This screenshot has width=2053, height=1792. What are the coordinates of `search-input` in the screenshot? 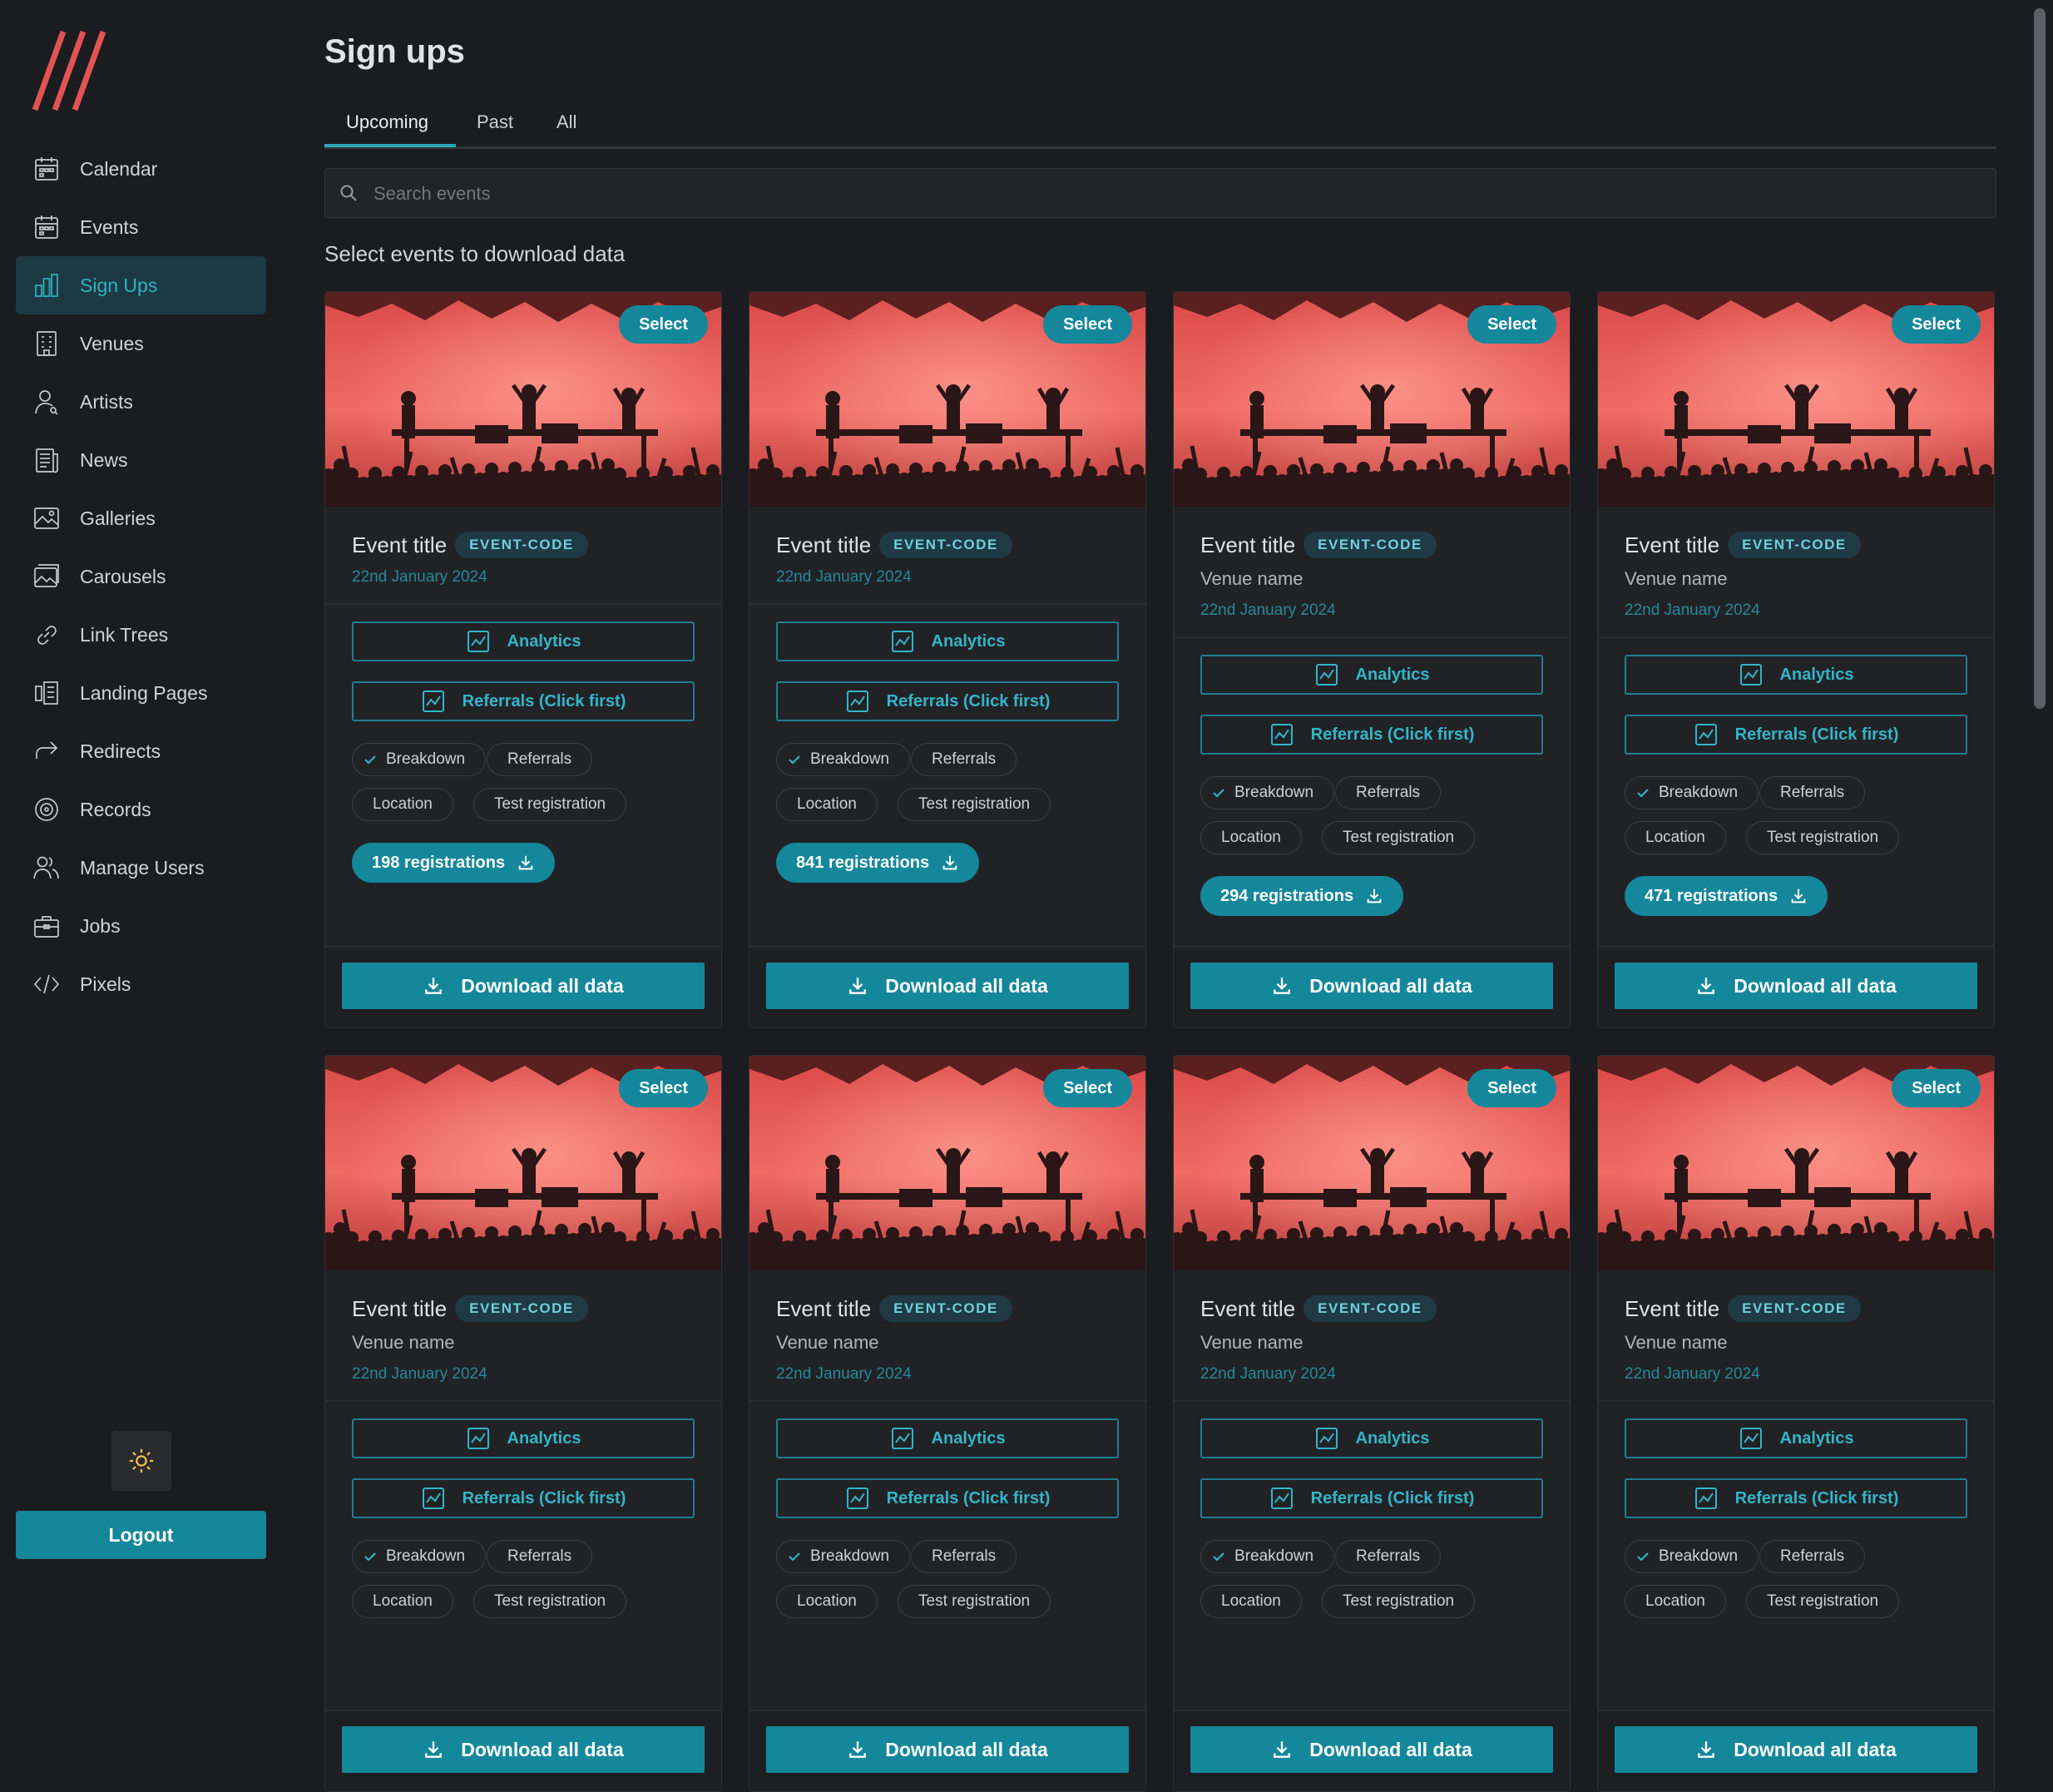 It's located at (1164, 194).